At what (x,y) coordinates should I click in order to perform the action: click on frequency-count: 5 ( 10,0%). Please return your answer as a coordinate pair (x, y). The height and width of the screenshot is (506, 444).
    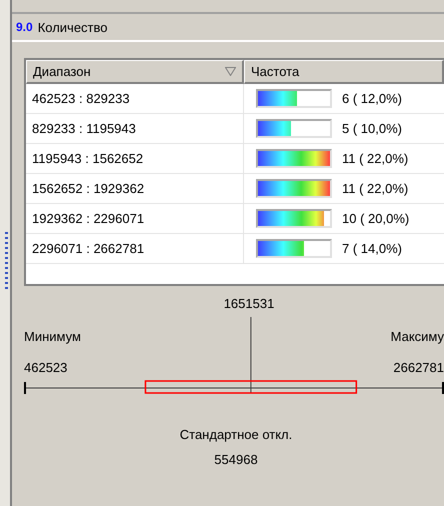
    Looking at the image, I should click on (372, 128).